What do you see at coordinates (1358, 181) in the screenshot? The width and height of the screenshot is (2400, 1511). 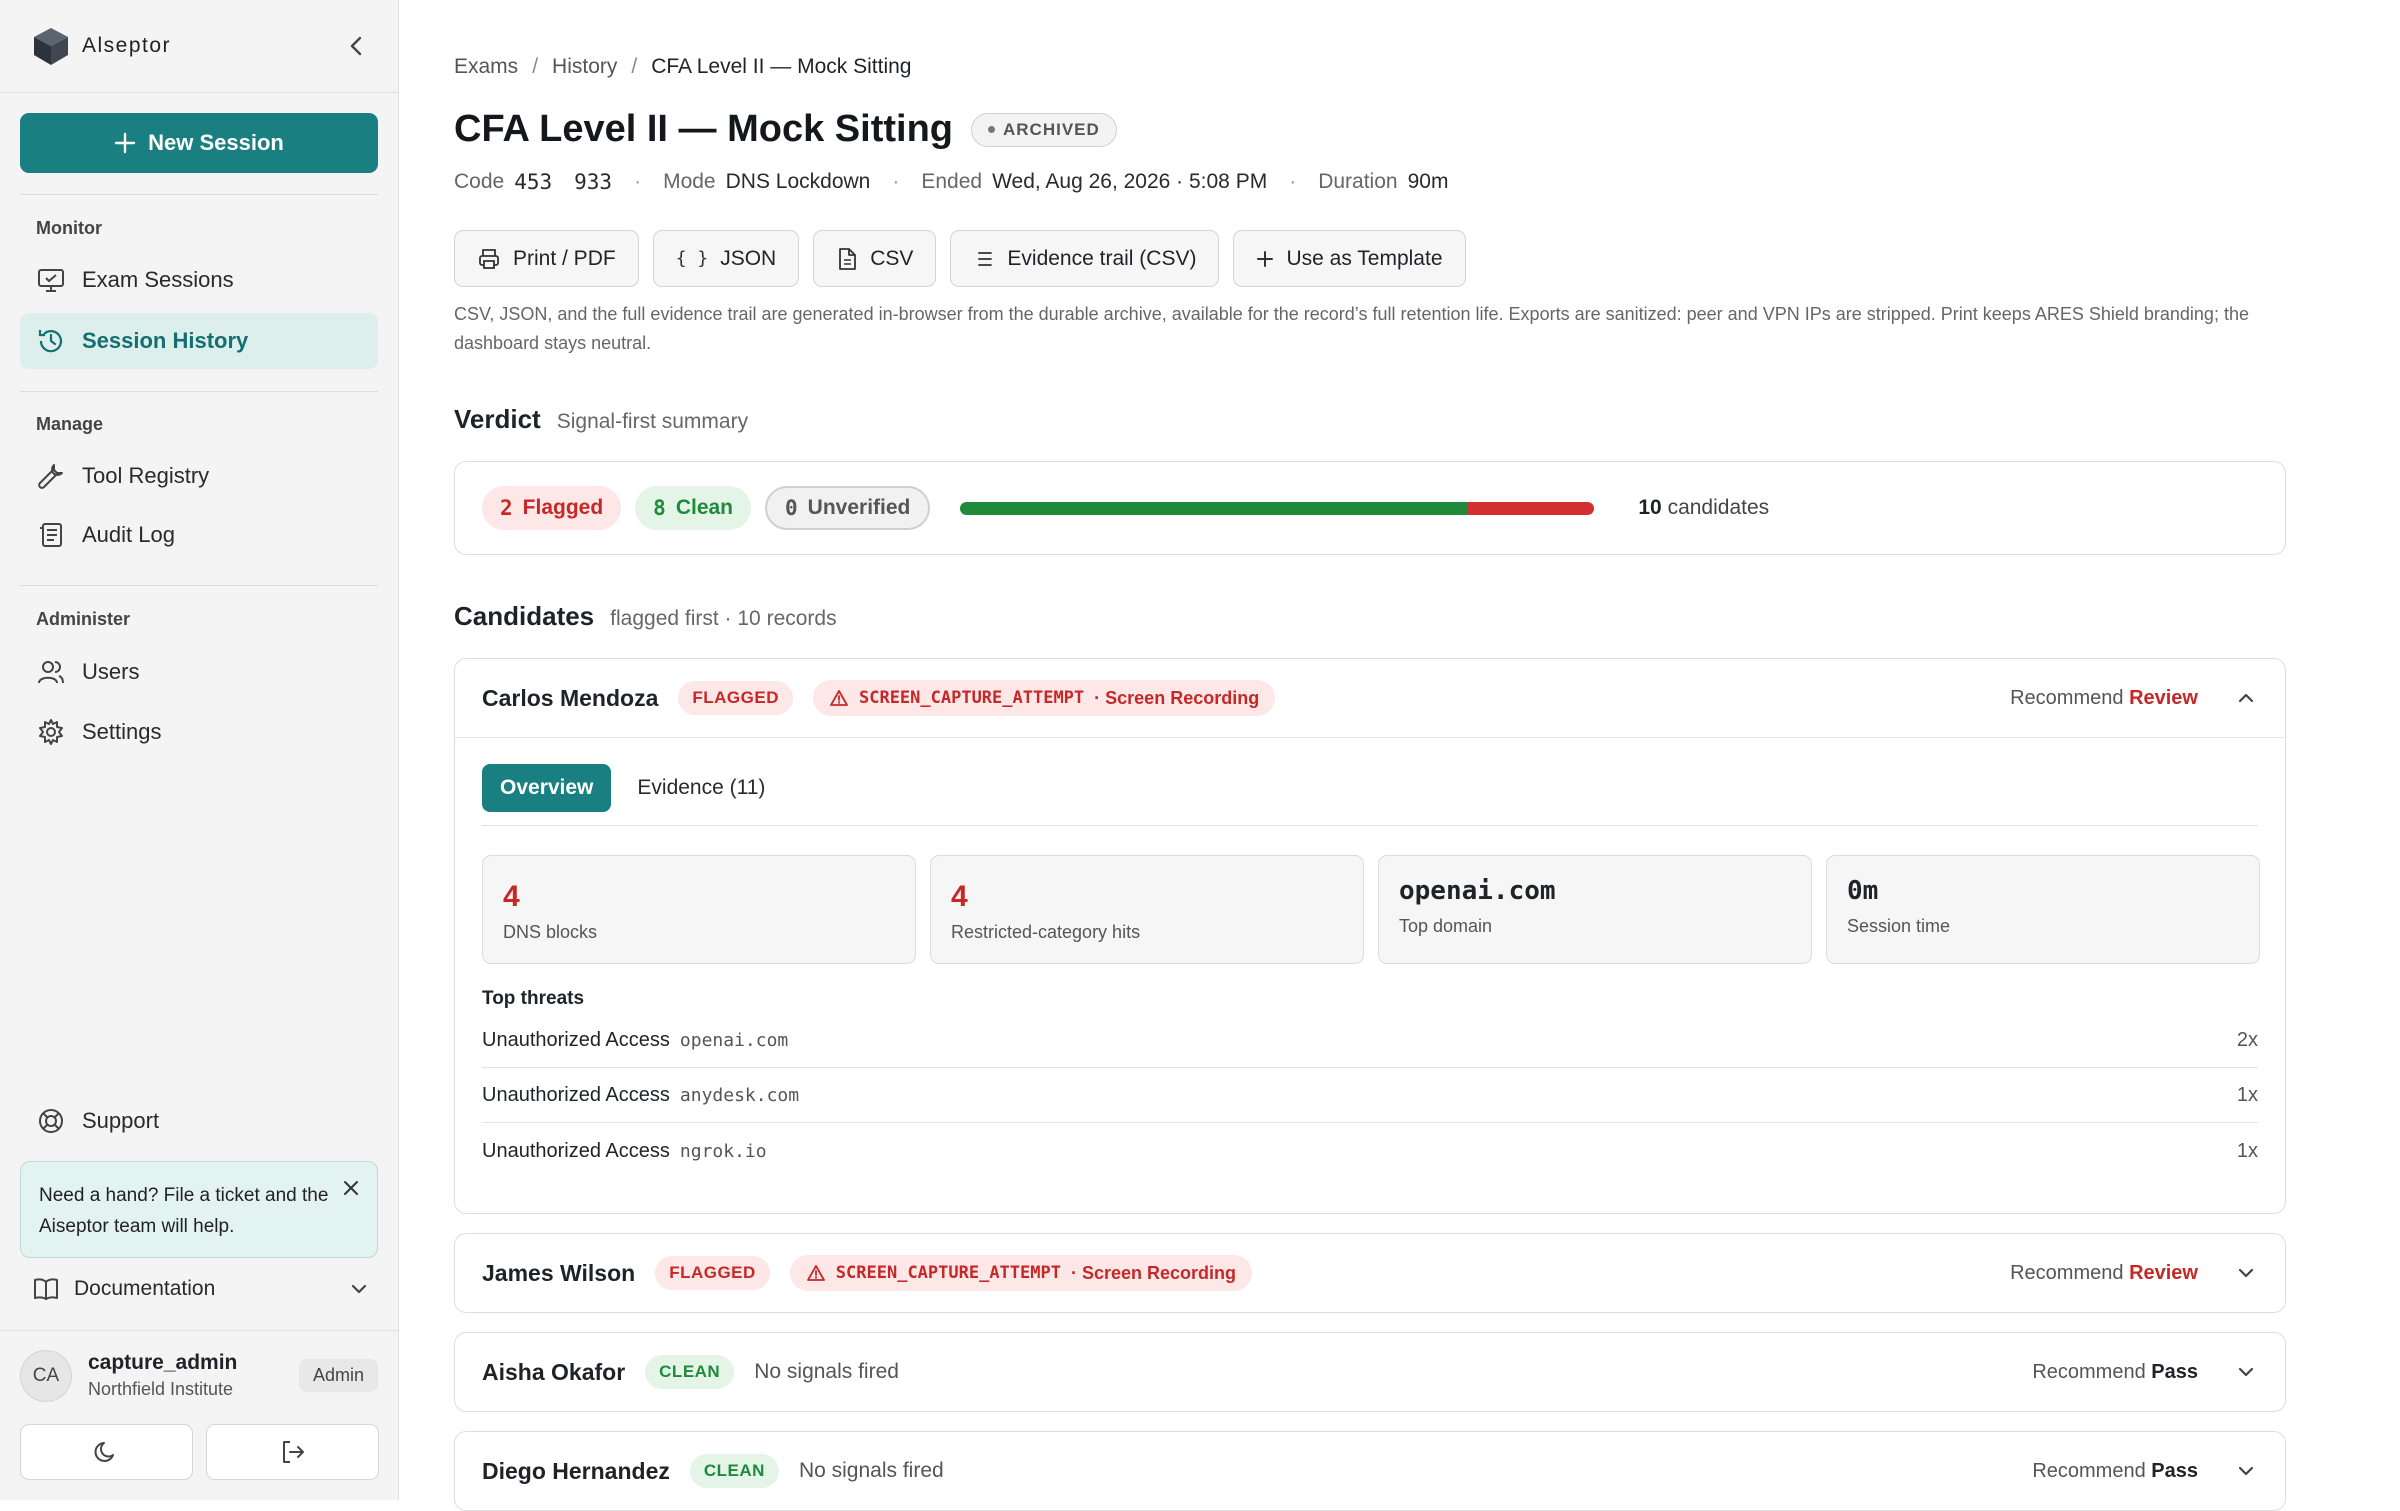 I see `duration-label: Duration` at bounding box center [1358, 181].